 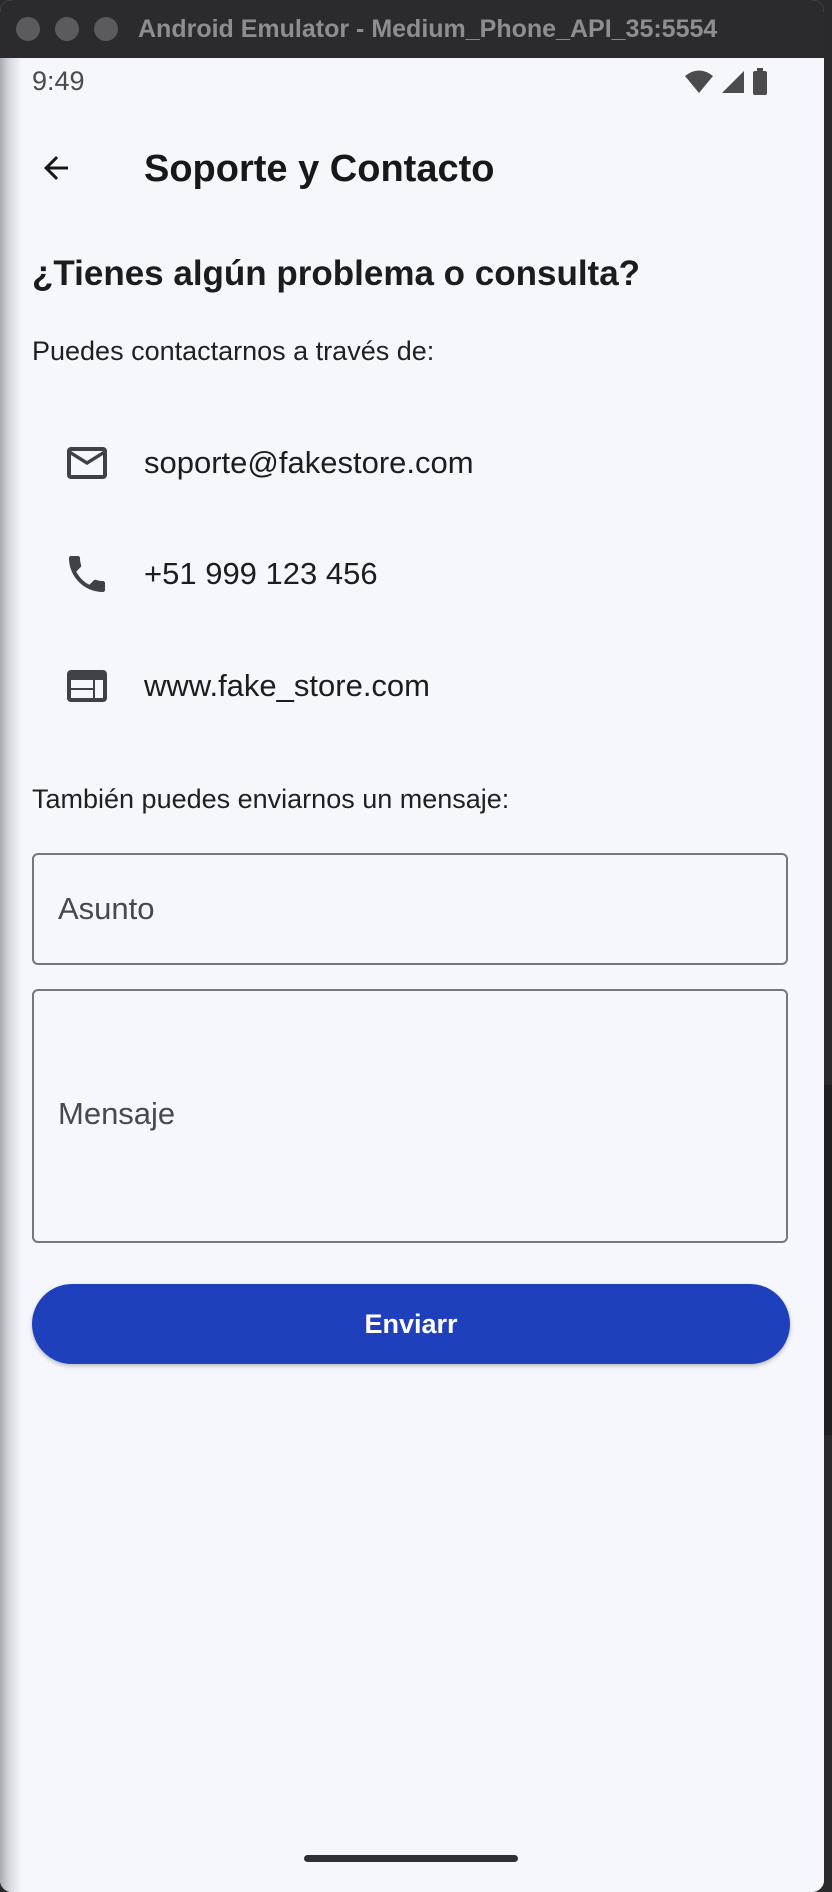 I want to click on contact-phone-row: +51 999 123 456, so click(x=400, y=574).